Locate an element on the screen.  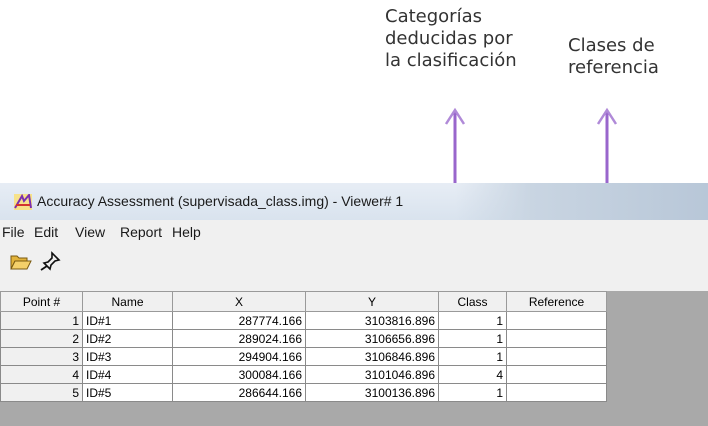
reference-classes-annotation: Clases de referencia is located at coordinates (628, 57).